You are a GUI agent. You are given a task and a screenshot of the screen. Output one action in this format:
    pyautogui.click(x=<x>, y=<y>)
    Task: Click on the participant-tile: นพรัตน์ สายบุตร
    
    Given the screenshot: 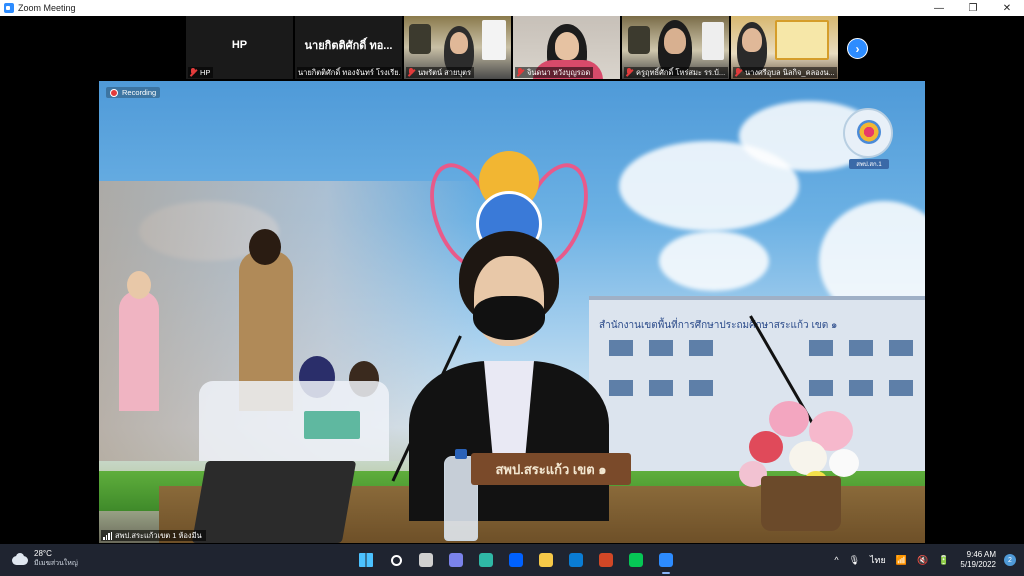 What is the action you would take?
    pyautogui.click(x=457, y=47)
    